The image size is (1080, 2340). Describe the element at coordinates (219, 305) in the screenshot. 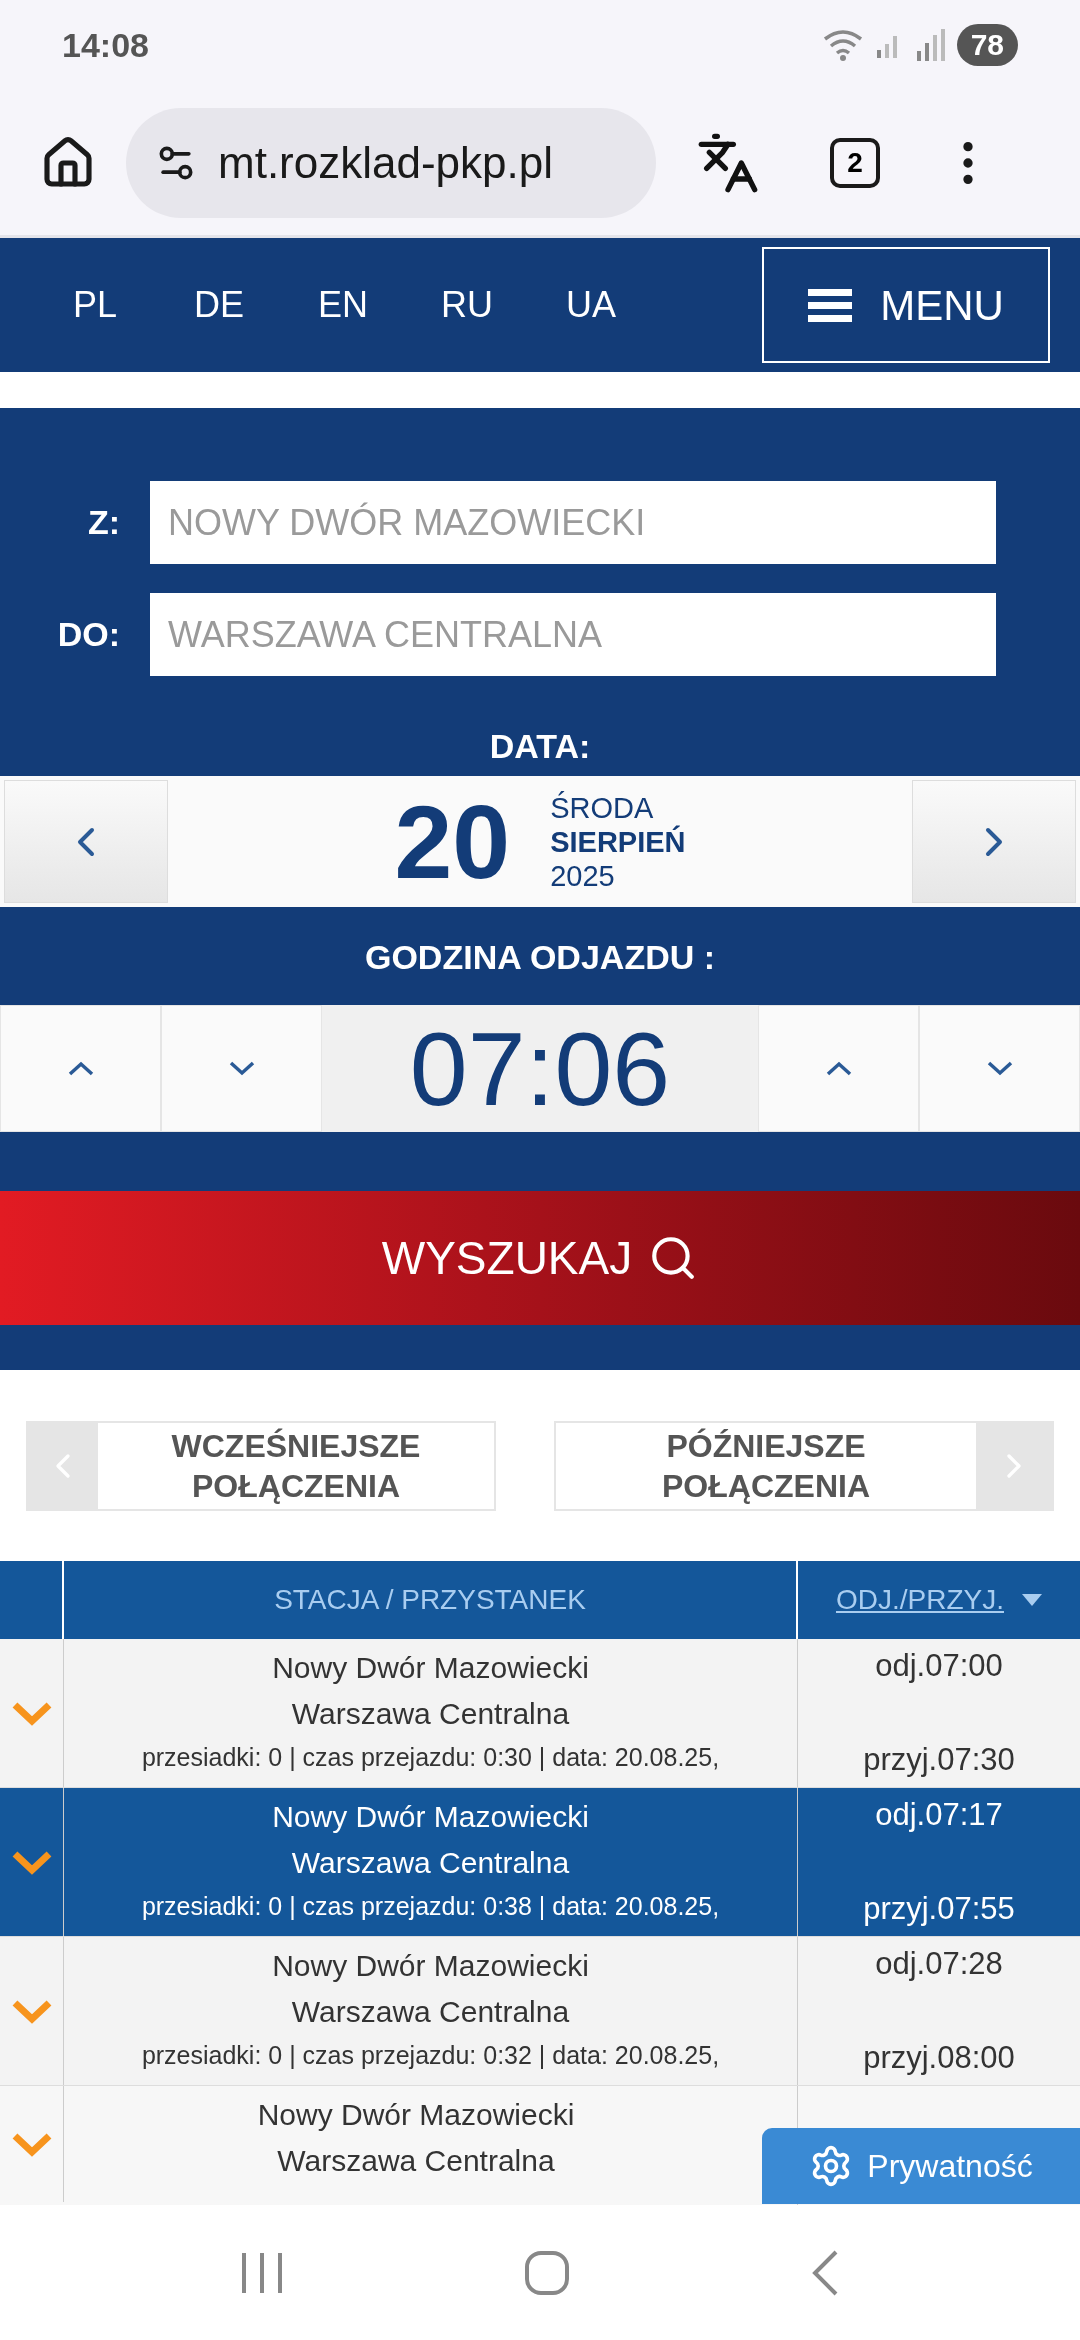

I see `language-link: DE` at that location.